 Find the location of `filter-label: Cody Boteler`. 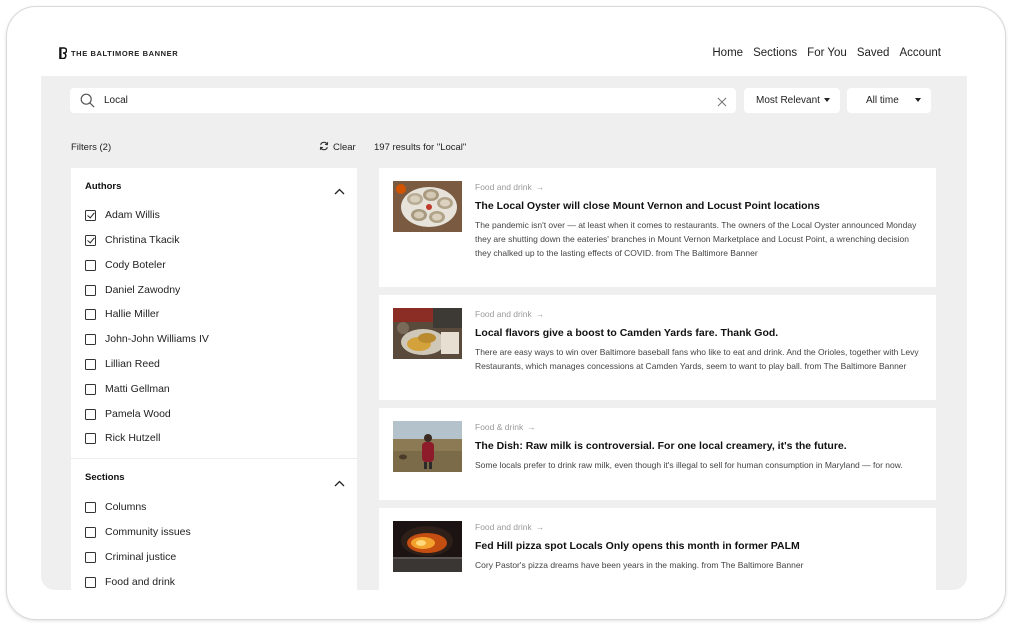

filter-label: Cody Boteler is located at coordinates (135, 265).